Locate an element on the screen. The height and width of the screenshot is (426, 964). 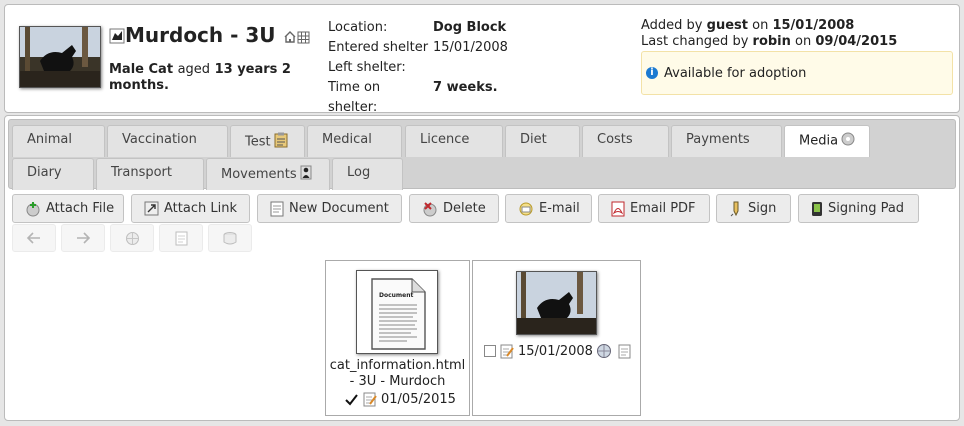
added-on: on is located at coordinates (760, 25).